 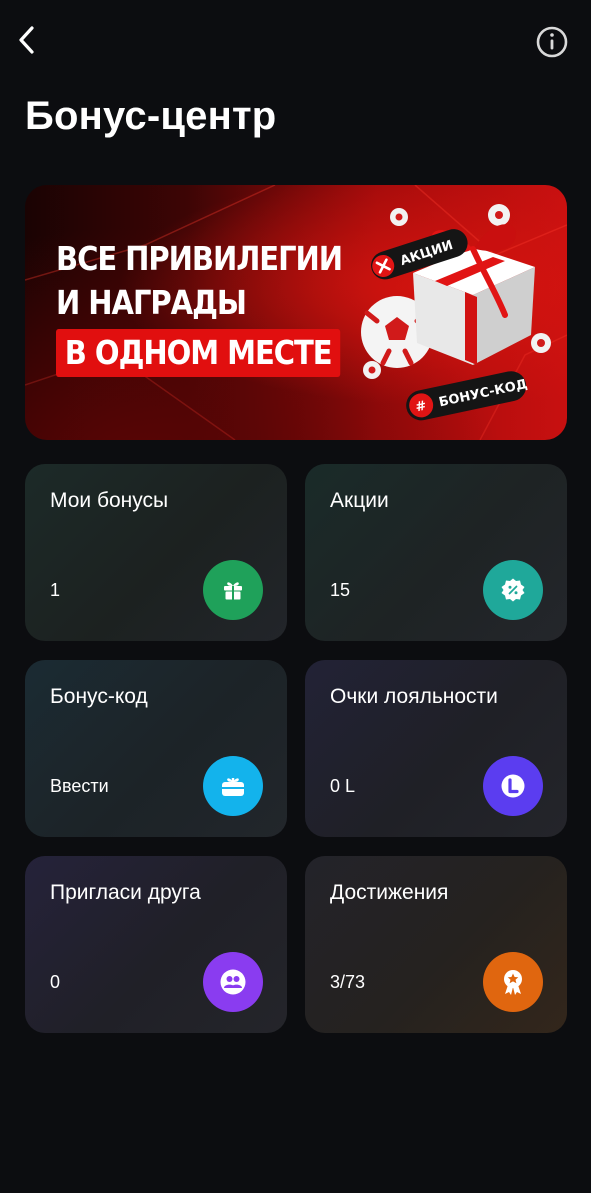 What do you see at coordinates (156, 748) in the screenshot?
I see `bonus-code-card: Бонус-код Ввести` at bounding box center [156, 748].